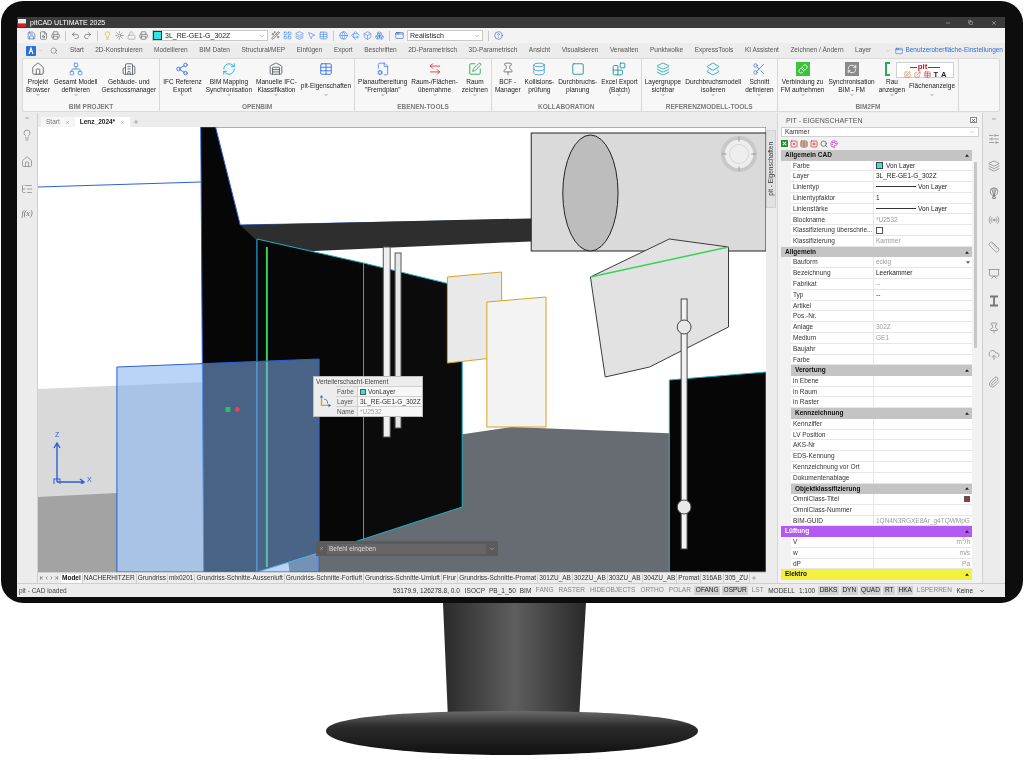  I want to click on grid-icon, so click(287, 35).